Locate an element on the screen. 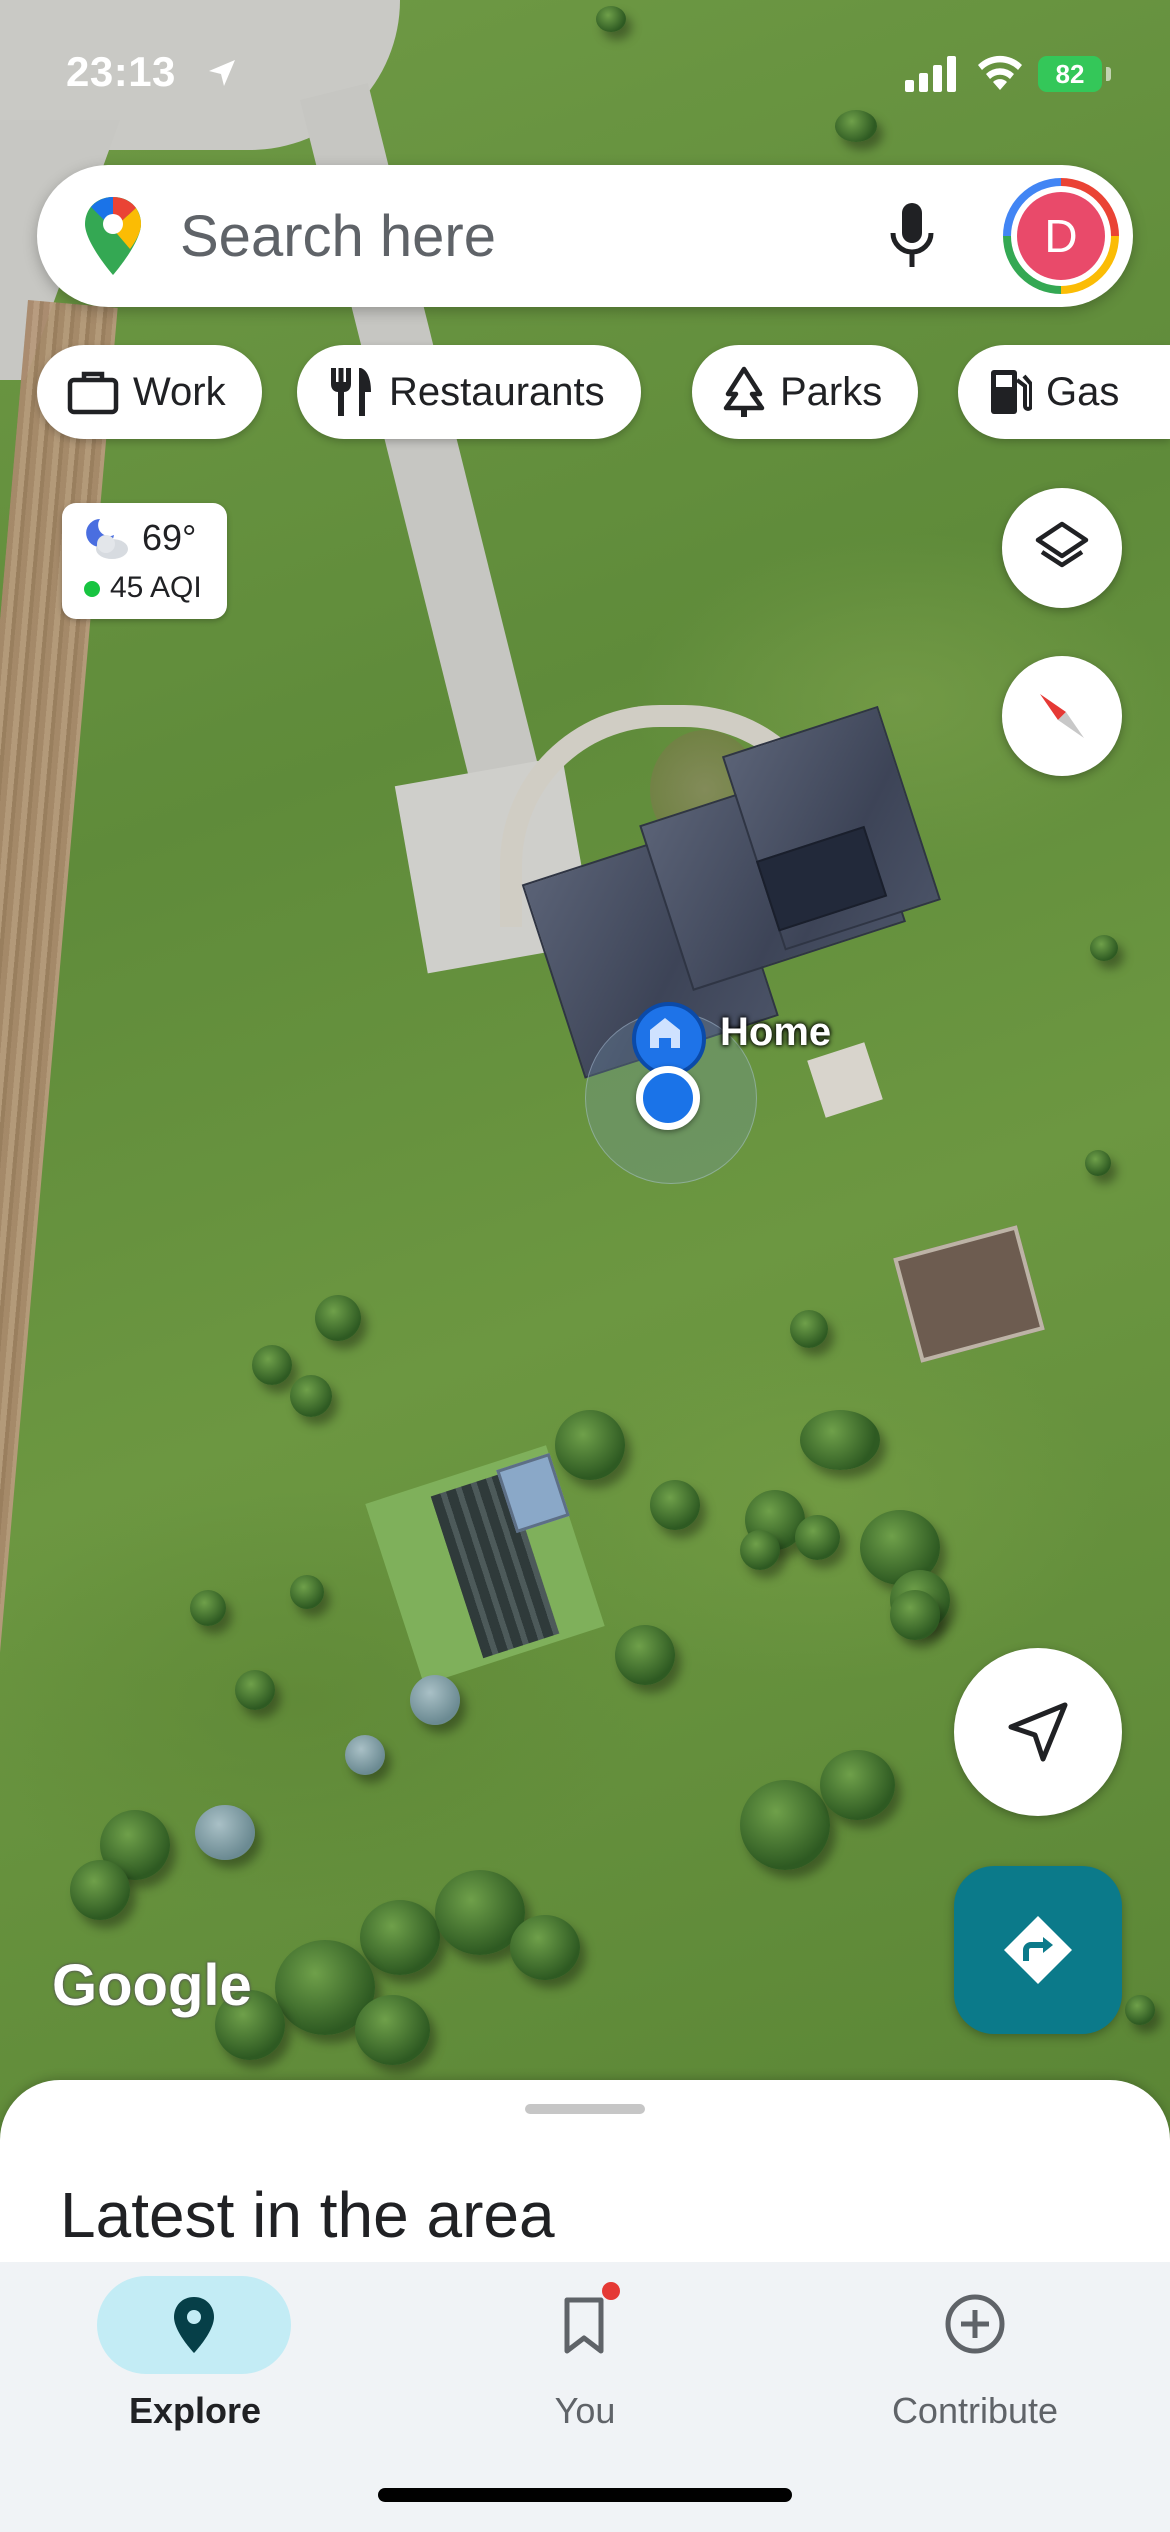 The image size is (1170, 2532). battery-level: 82 is located at coordinates (1070, 74).